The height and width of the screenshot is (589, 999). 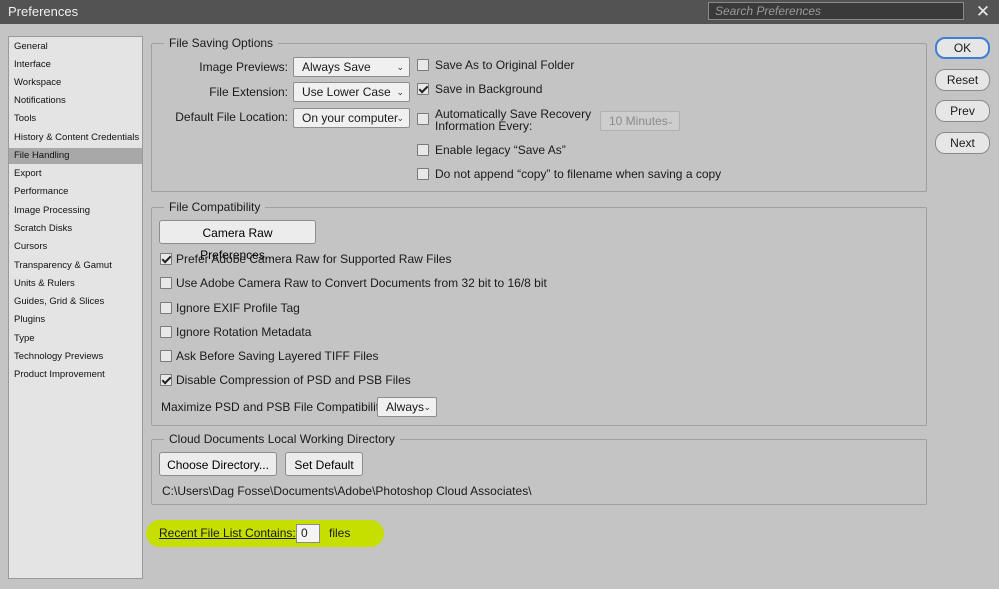 What do you see at coordinates (75, 266) in the screenshot?
I see `sidebar-item-transparency-gamut: Transparency & Gamut` at bounding box center [75, 266].